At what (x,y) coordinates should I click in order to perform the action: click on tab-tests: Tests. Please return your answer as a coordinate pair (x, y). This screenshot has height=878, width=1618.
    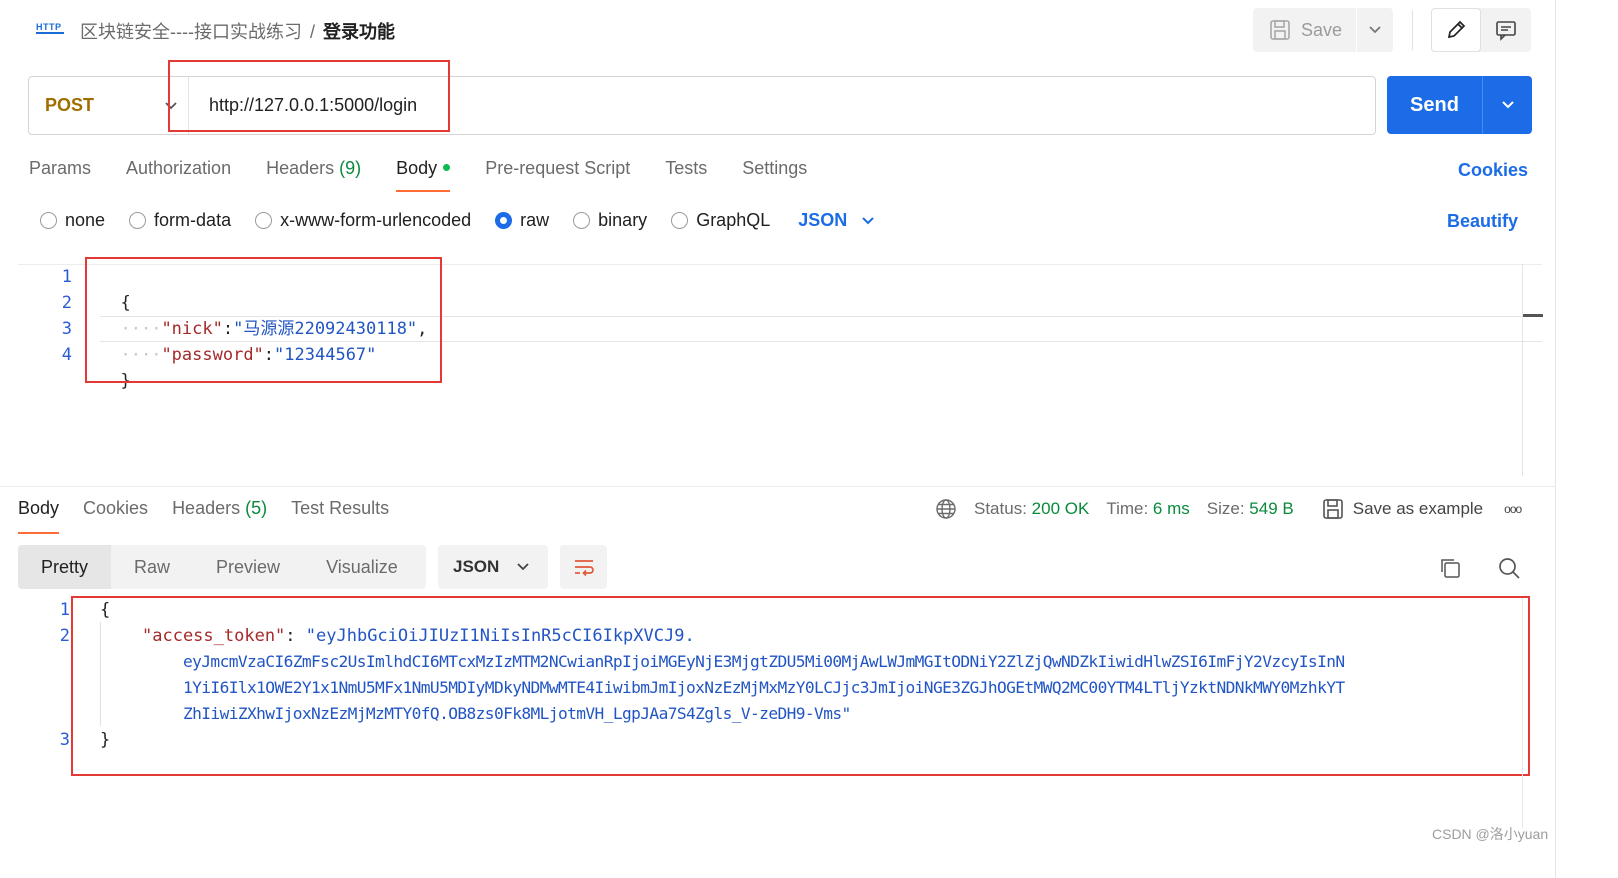
    Looking at the image, I should click on (686, 175).